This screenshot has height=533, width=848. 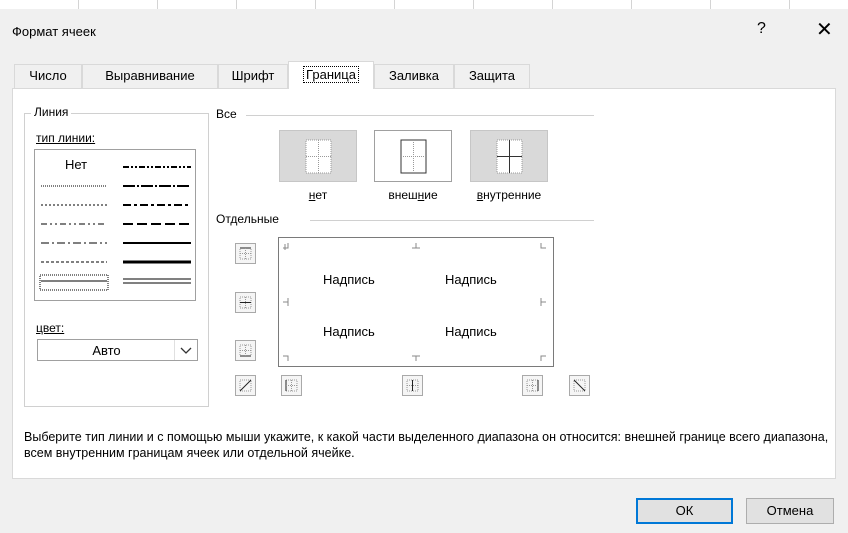 I want to click on tab-fill: Заливка, so click(x=414, y=76).